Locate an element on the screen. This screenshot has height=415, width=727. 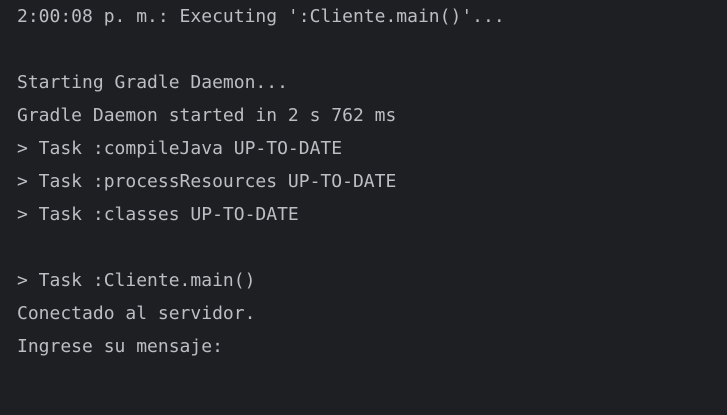
console-input-caret is located at coordinates (250, 346).